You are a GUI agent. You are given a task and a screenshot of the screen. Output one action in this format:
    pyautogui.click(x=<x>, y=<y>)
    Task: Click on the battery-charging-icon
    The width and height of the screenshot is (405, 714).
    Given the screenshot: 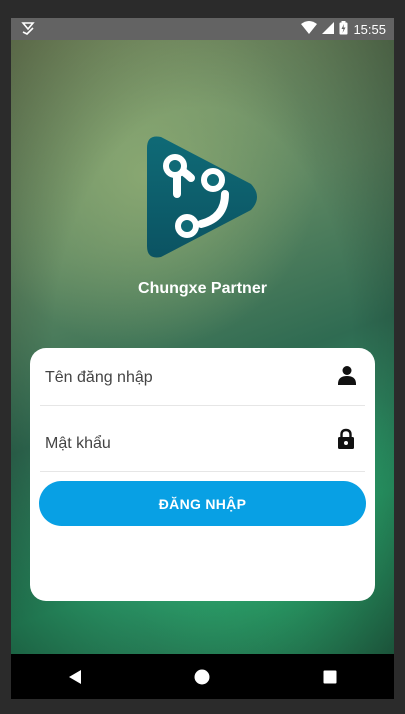 What is the action you would take?
    pyautogui.click(x=343, y=29)
    